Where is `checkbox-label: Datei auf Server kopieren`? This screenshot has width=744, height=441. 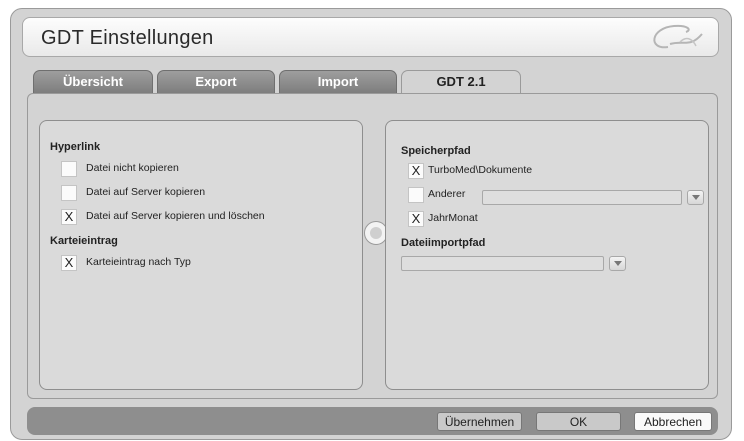 checkbox-label: Datei auf Server kopieren is located at coordinates (146, 192).